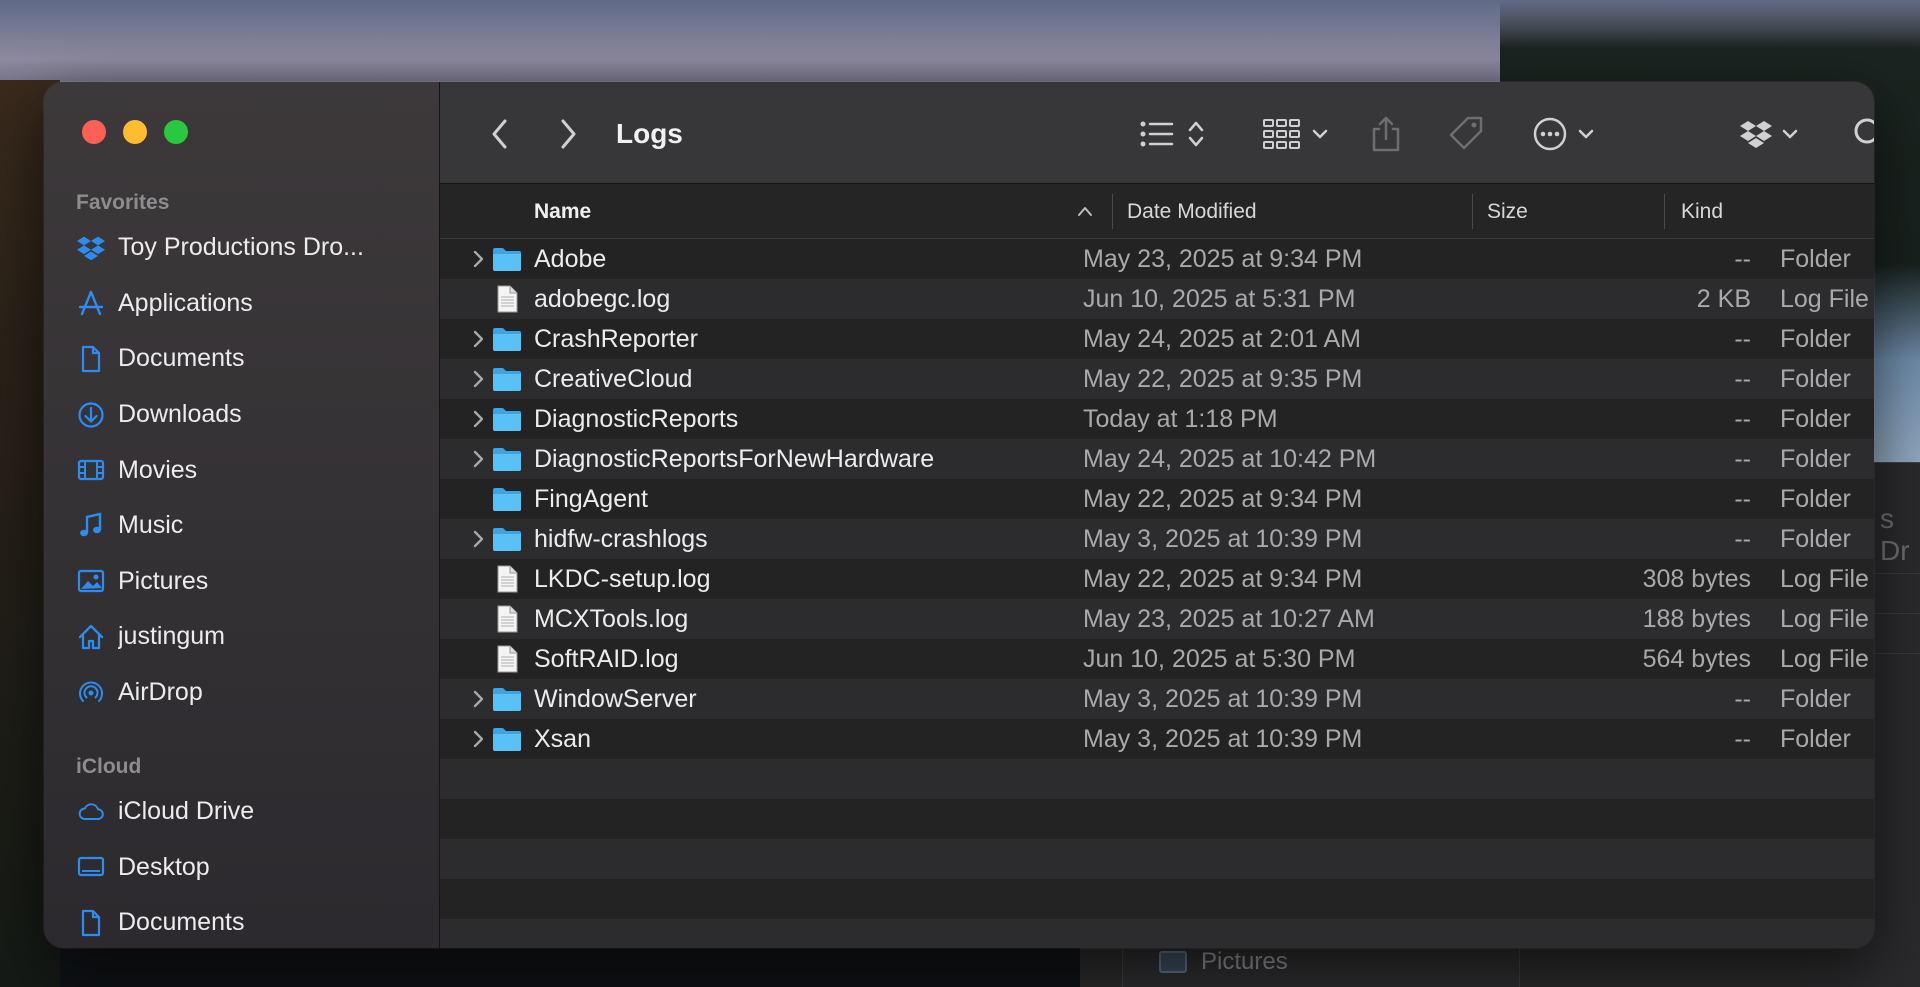 The image size is (1920, 987). I want to click on airdrop-icon, so click(91, 693).